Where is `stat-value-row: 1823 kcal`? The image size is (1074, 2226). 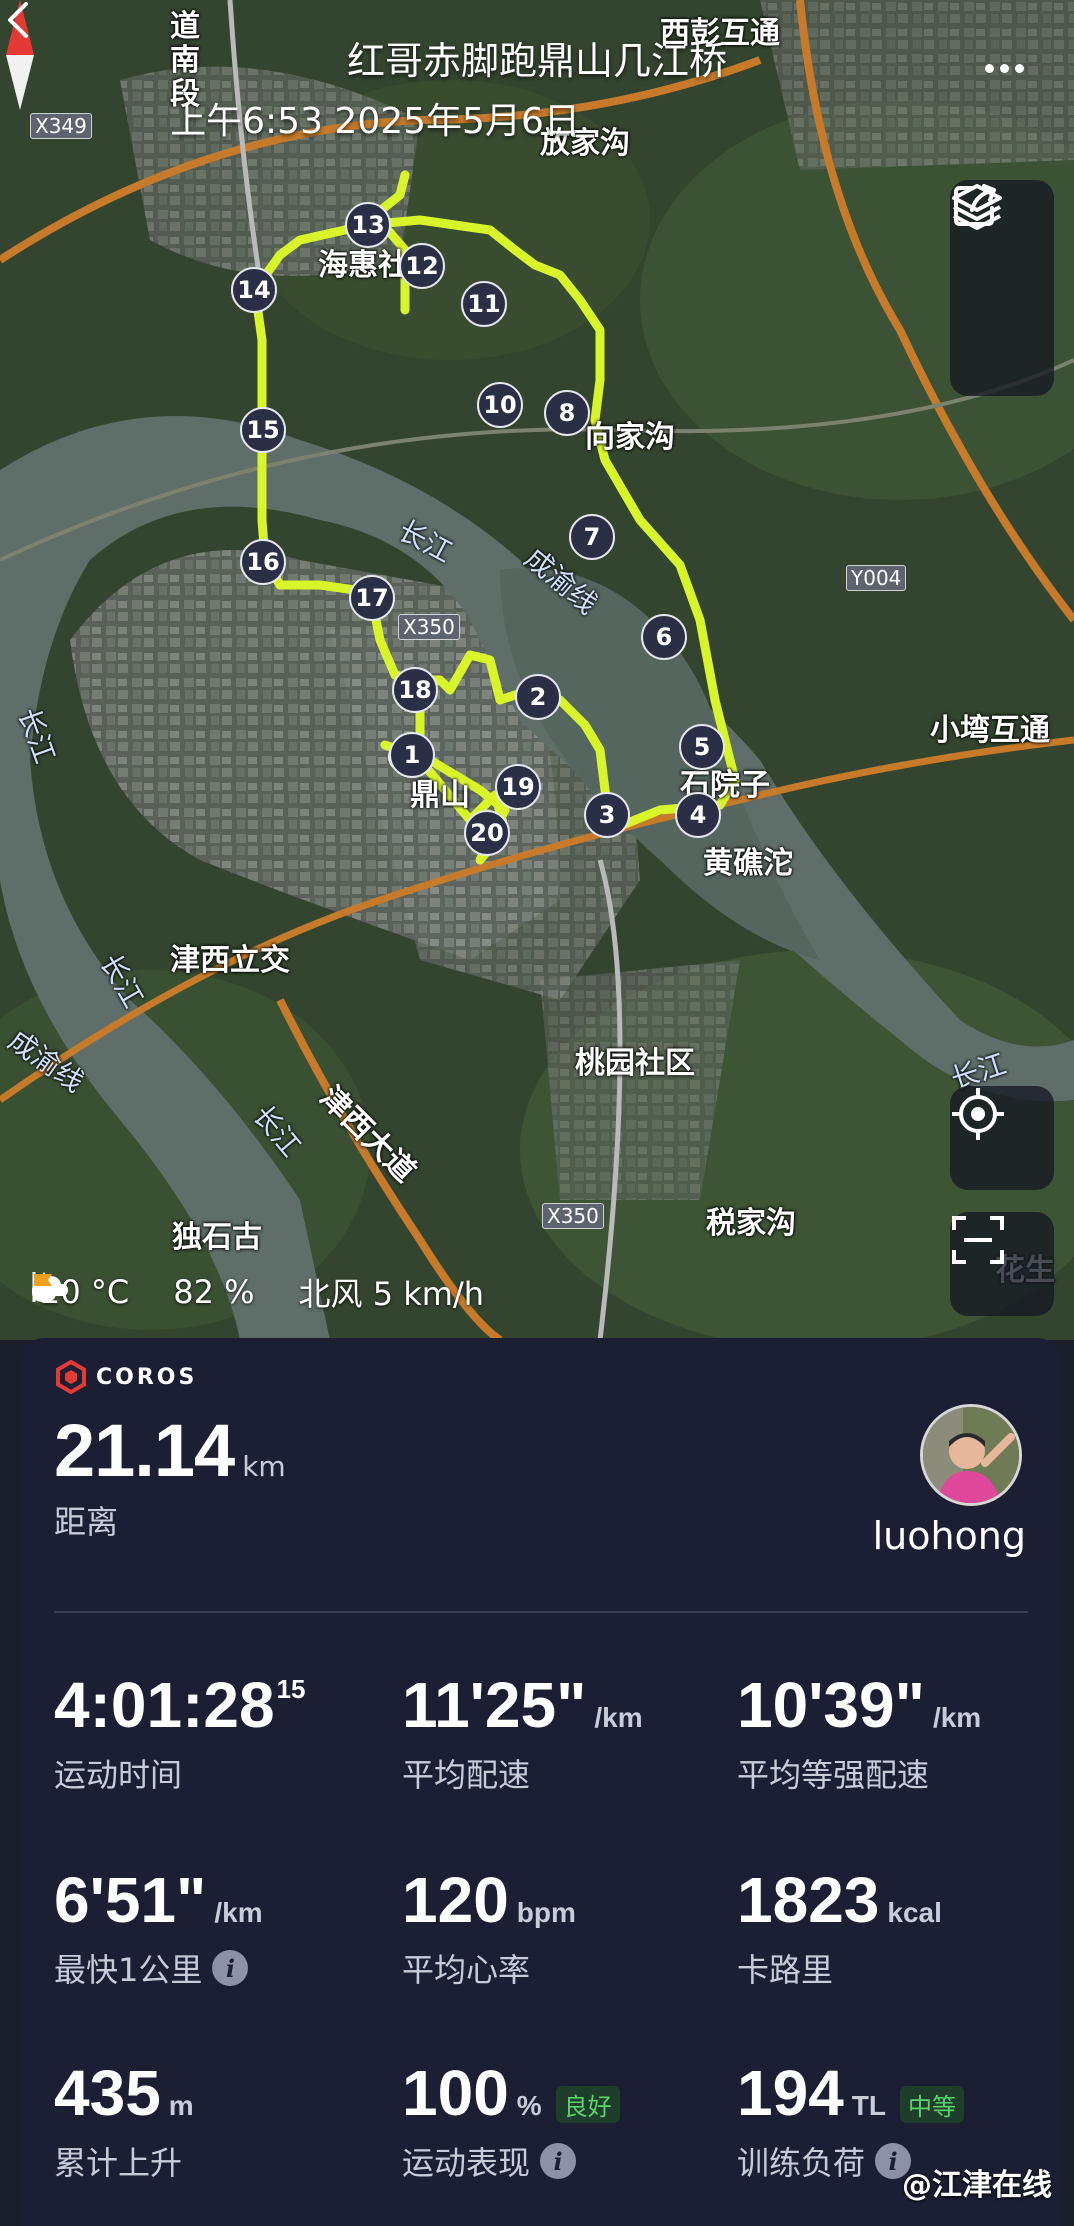
stat-value-row: 1823 kcal is located at coordinates (902, 1900).